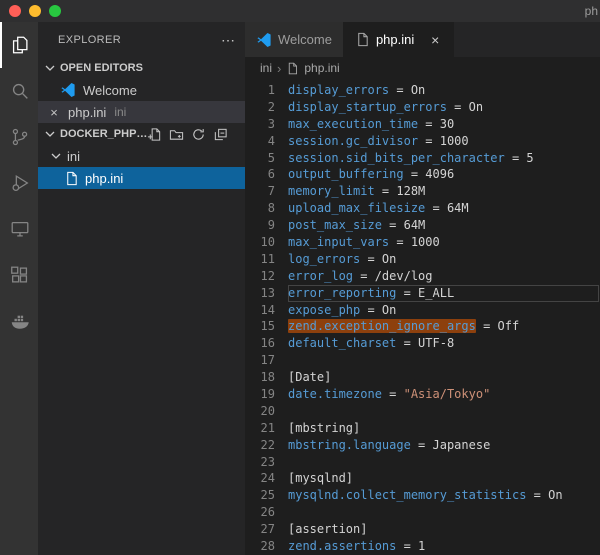 This screenshot has width=600, height=555. I want to click on activity-item-search, so click(19, 91).